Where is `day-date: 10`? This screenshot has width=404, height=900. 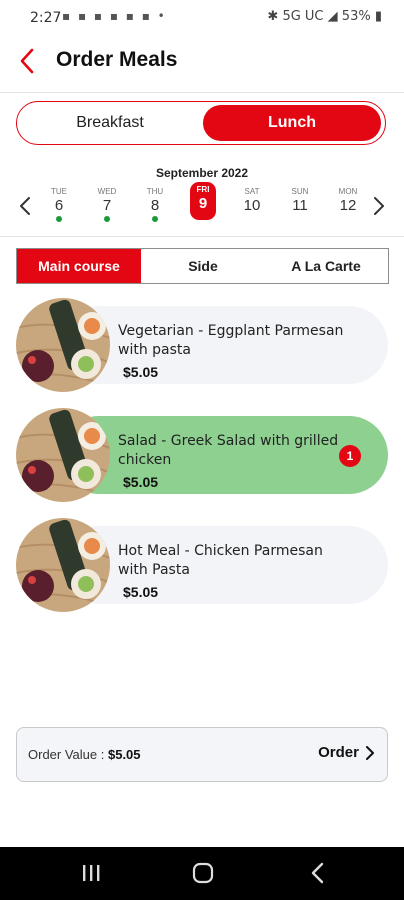
day-date: 10 is located at coordinates (252, 205).